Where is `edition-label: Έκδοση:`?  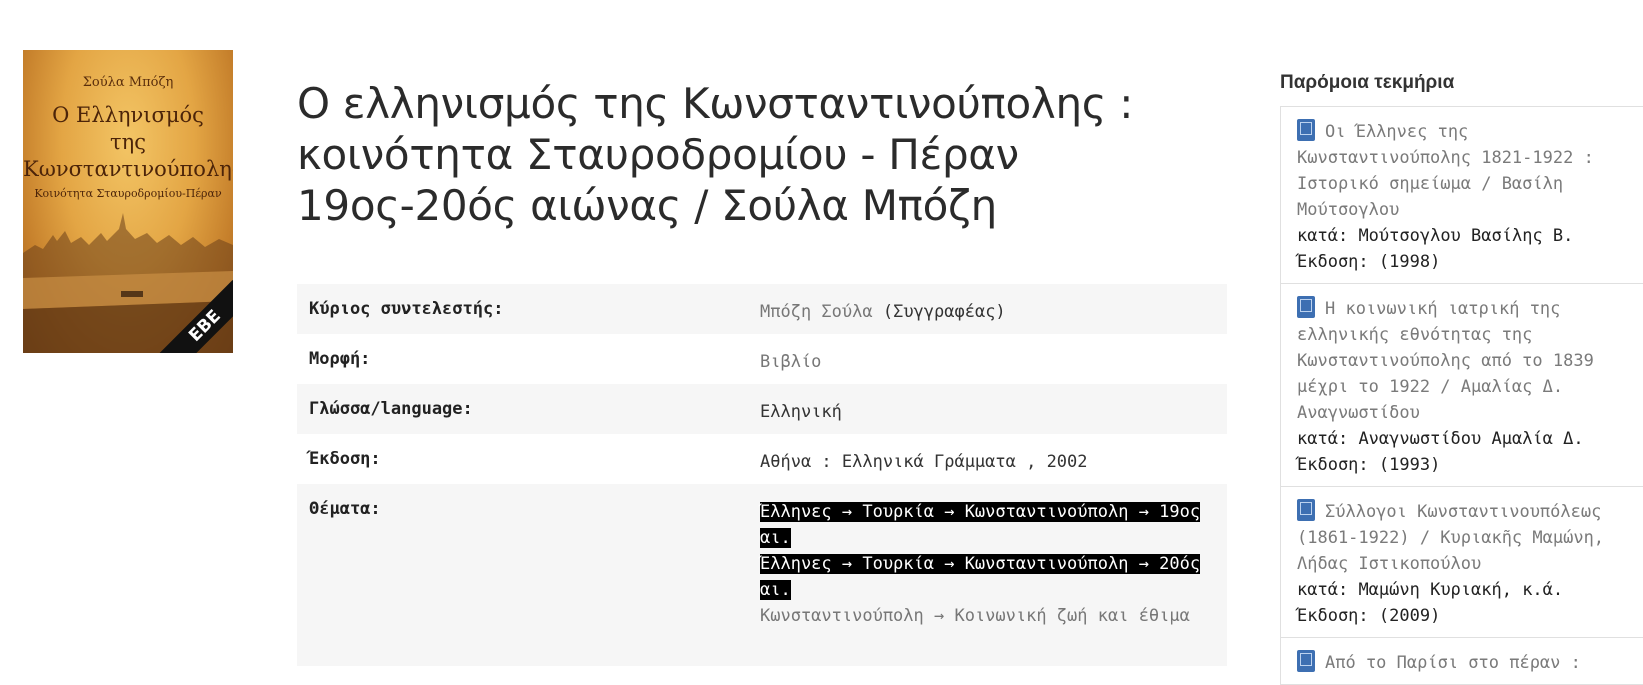 edition-label: Έκδοση: is located at coordinates (345, 459).